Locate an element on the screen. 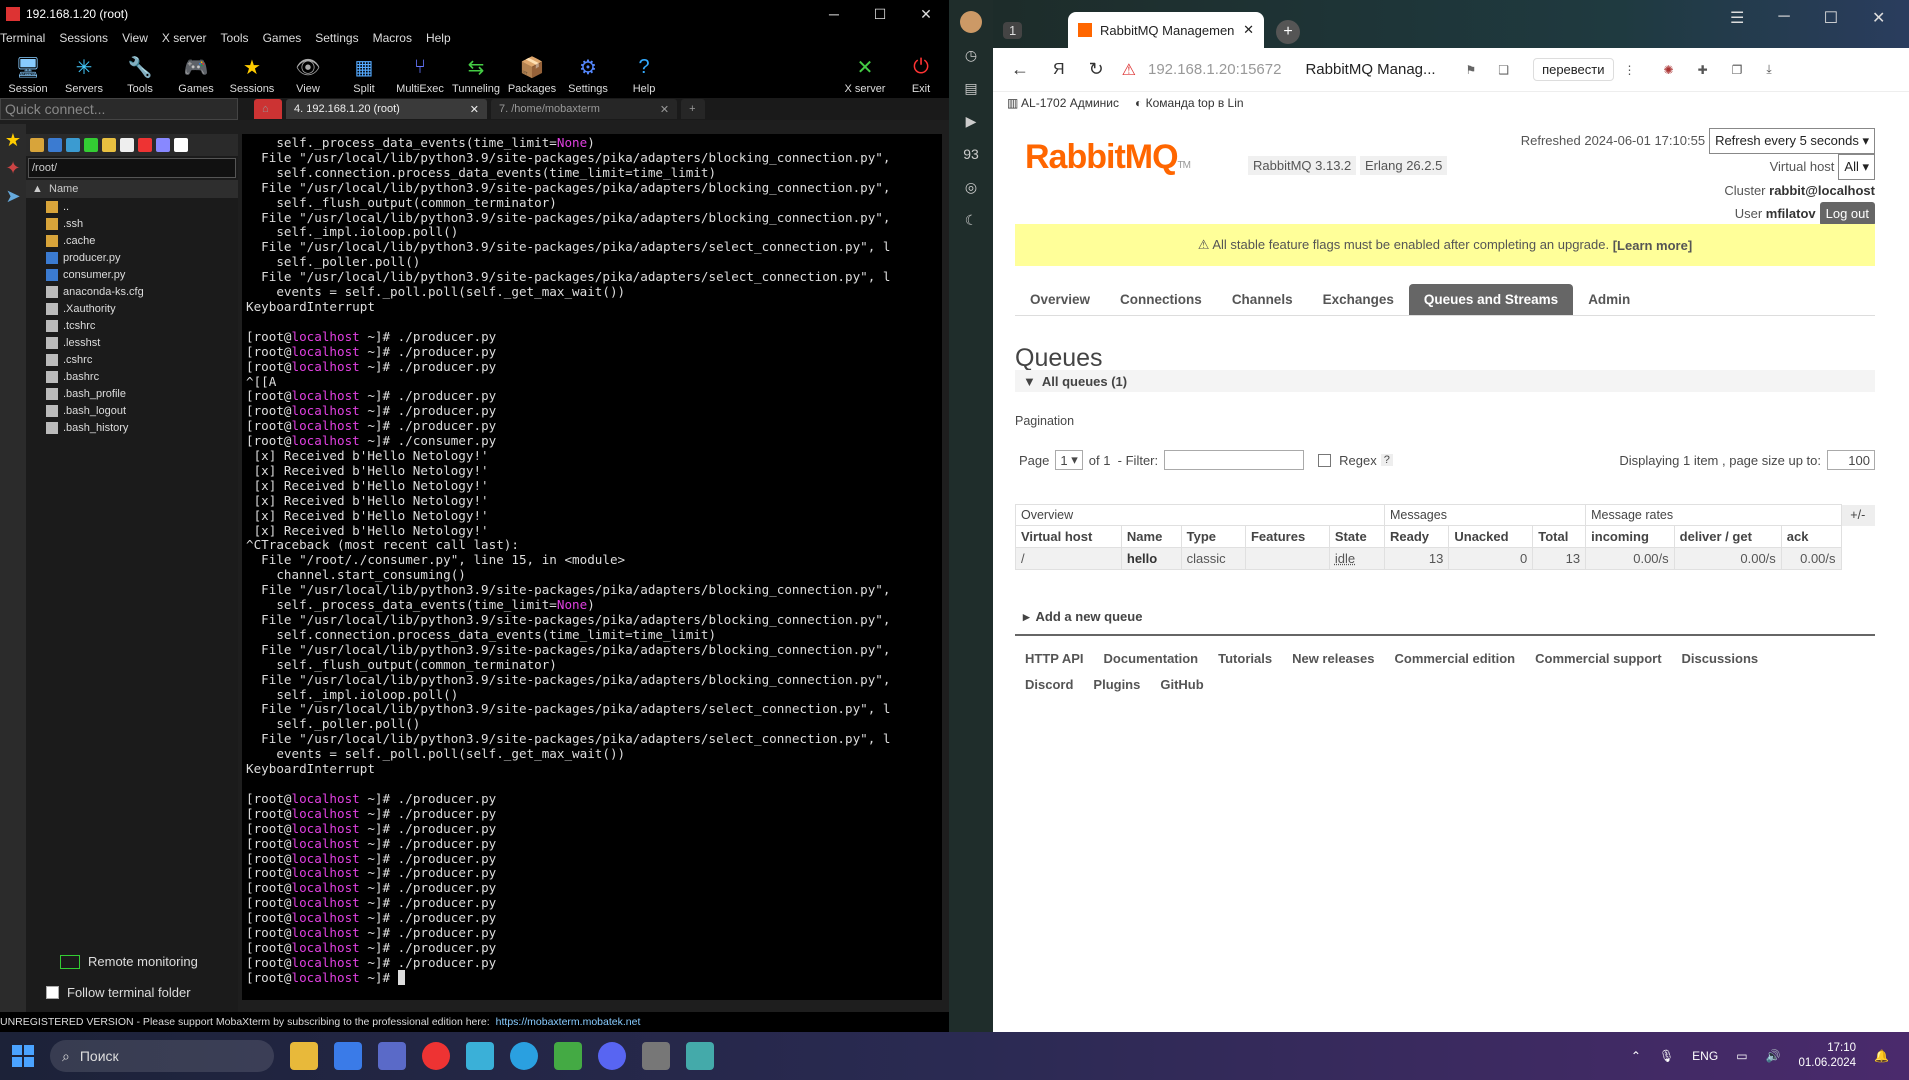  clock: 17:10 01.06.2024 is located at coordinates (1827, 1056).